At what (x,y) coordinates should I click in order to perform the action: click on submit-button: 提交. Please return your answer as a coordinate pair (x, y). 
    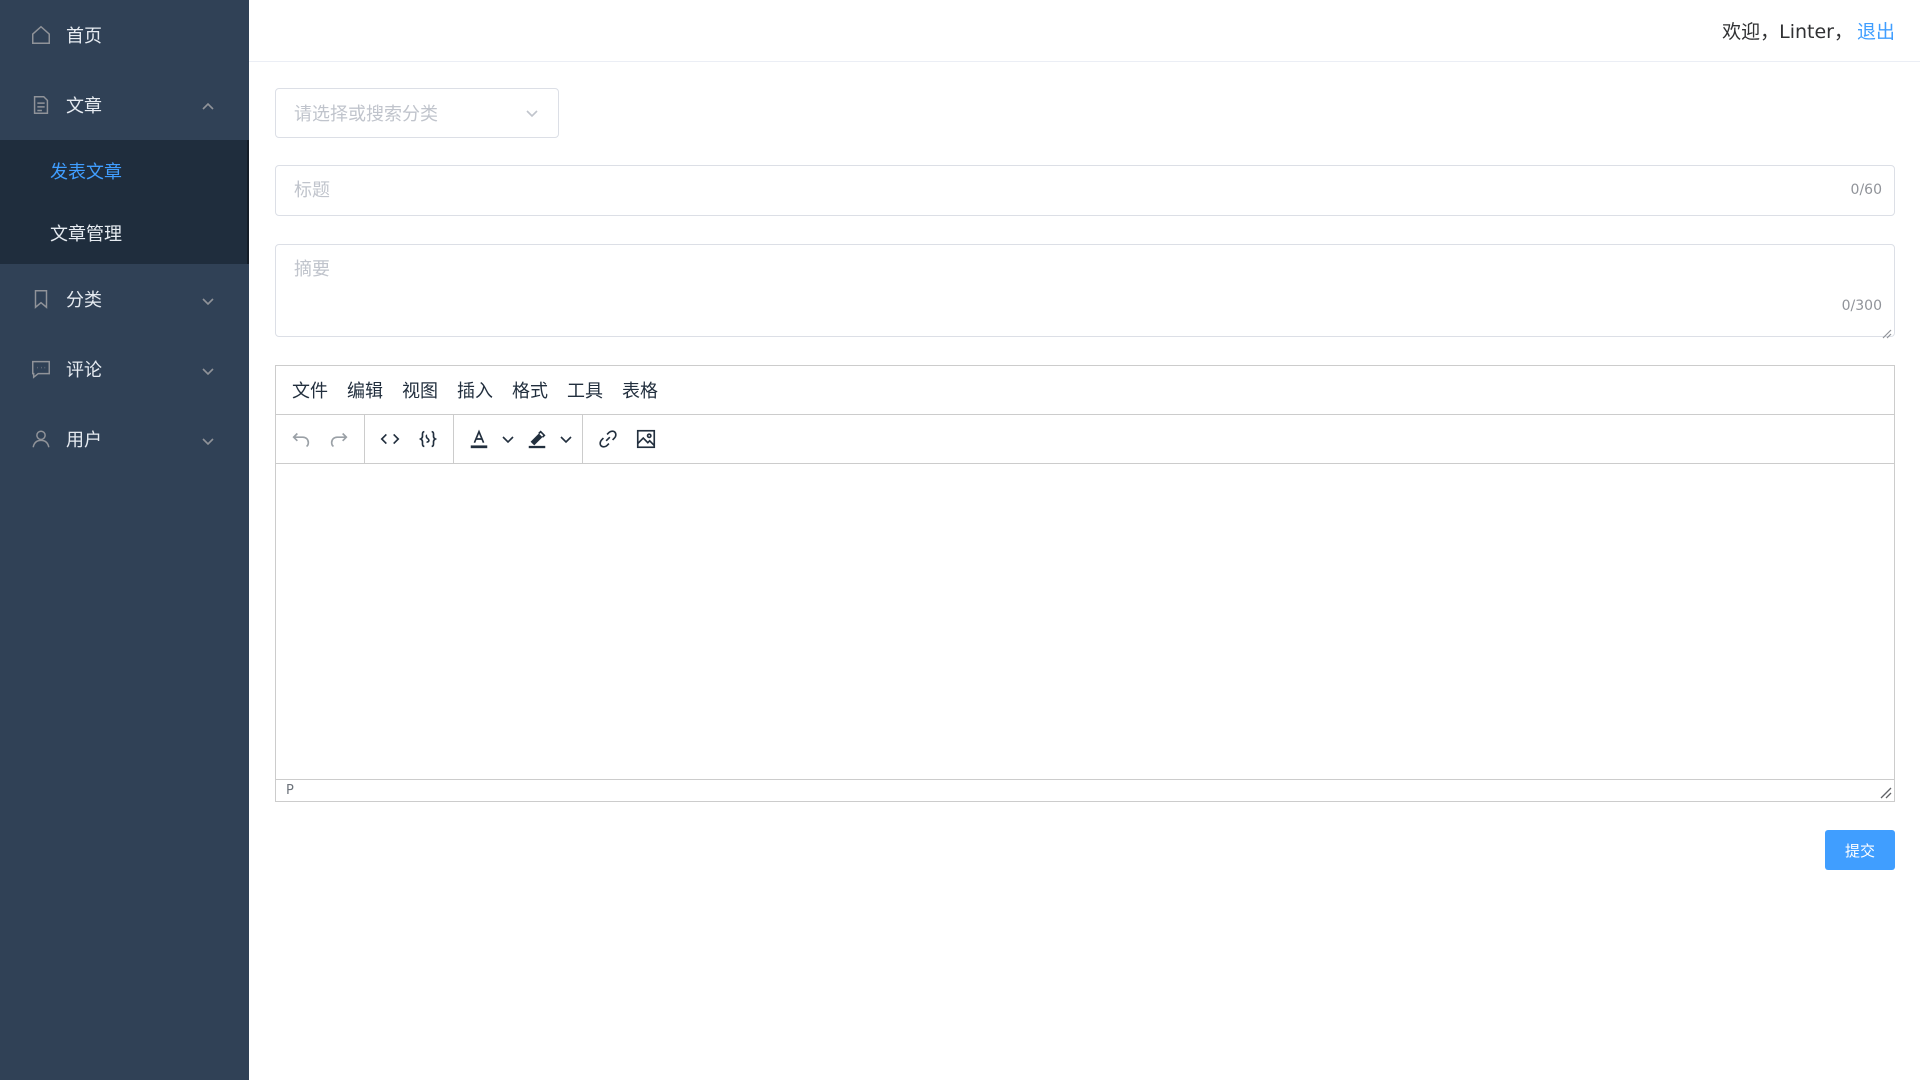
    Looking at the image, I should click on (1860, 850).